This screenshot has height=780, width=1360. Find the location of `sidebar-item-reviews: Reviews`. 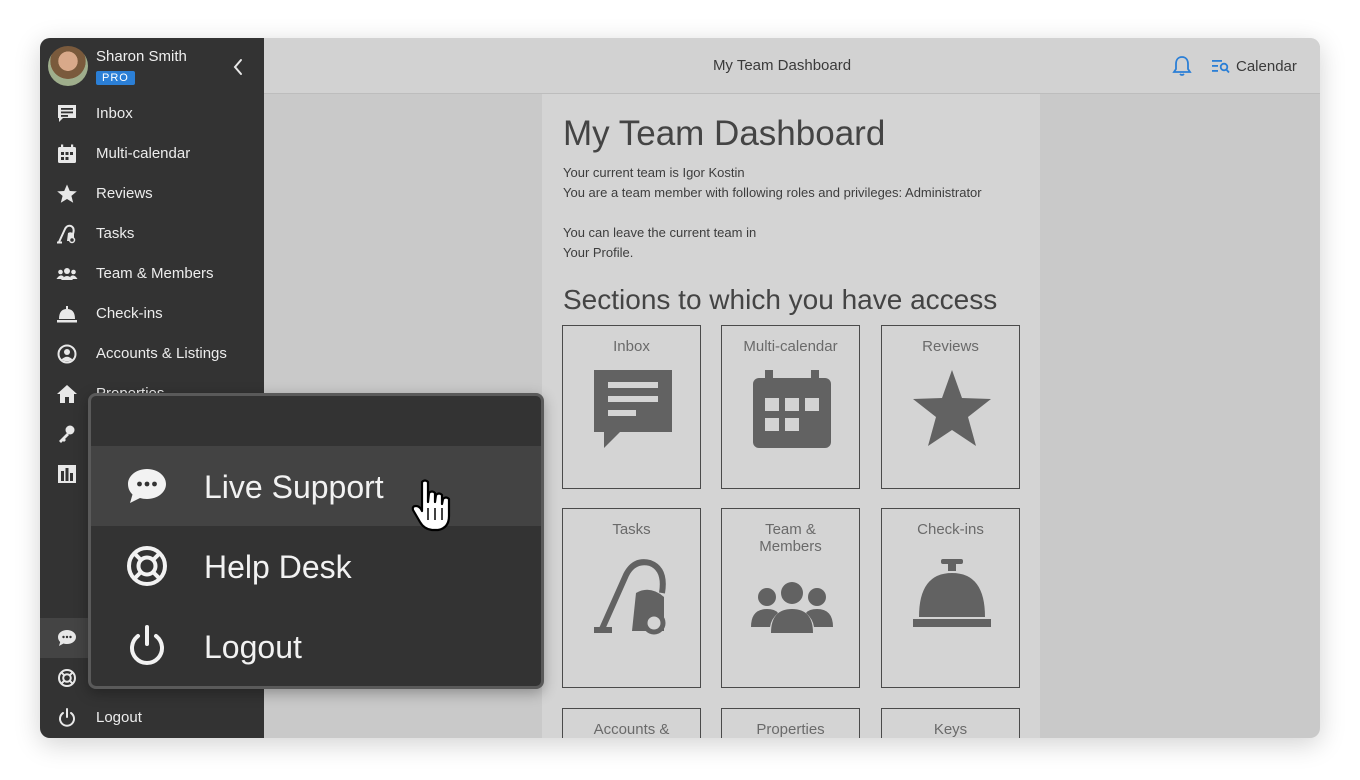

sidebar-item-reviews: Reviews is located at coordinates (152, 194).